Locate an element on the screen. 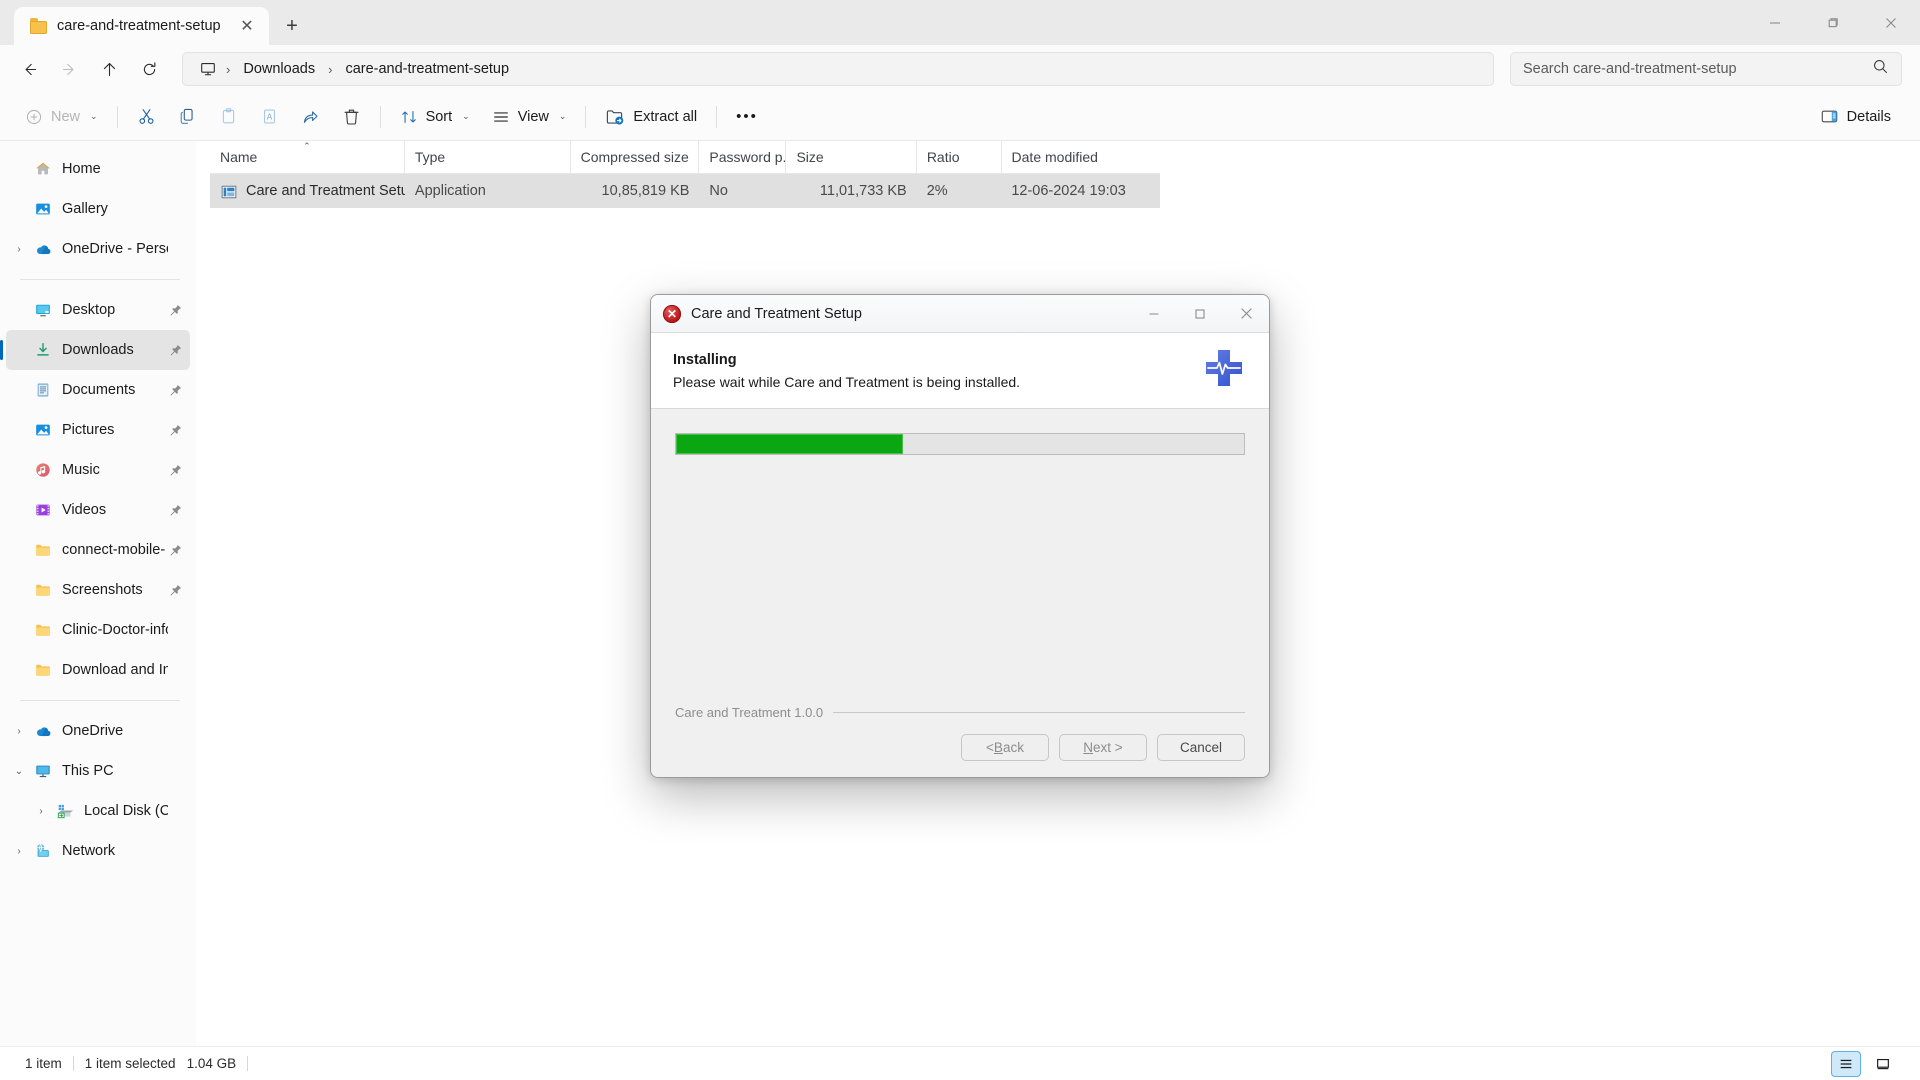  sidebar-item-music: Music is located at coordinates (98, 470).